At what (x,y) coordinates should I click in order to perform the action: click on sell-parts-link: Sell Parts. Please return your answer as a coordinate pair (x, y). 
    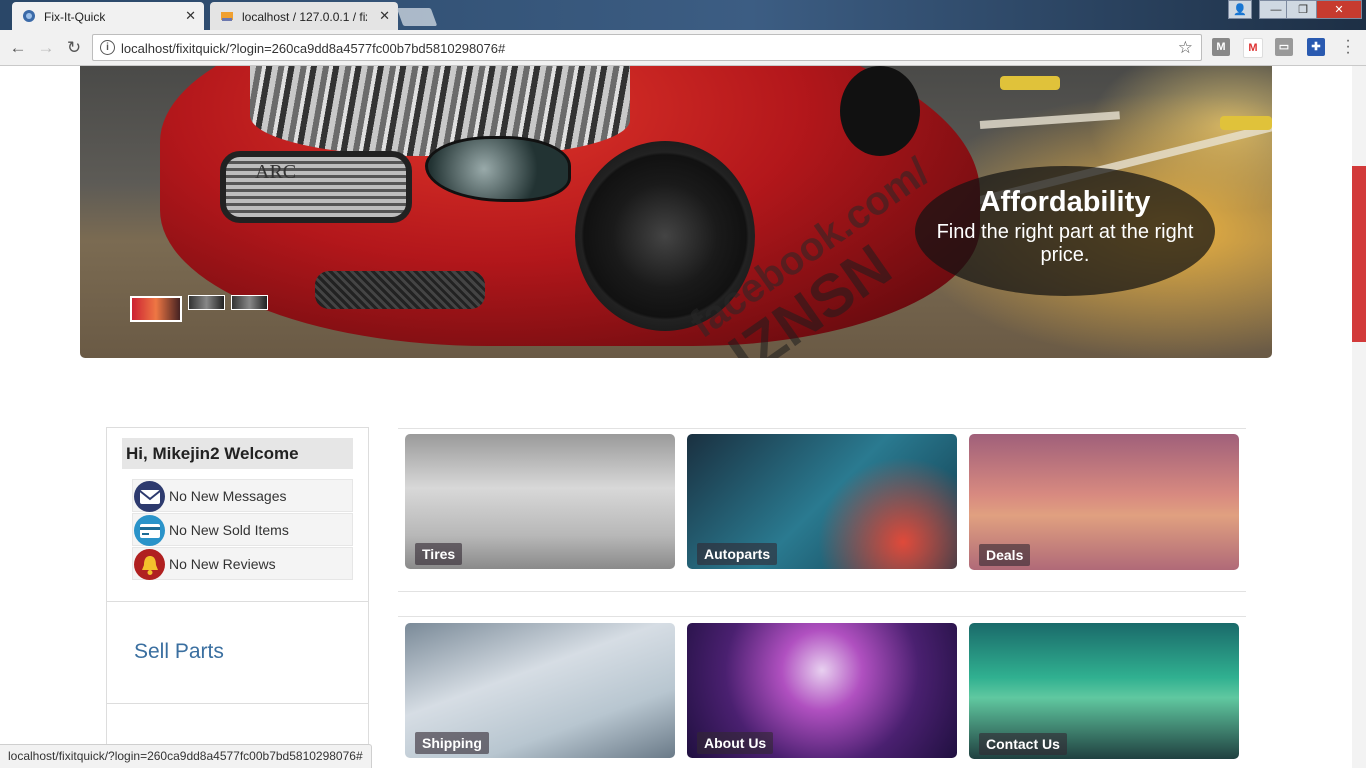
    Looking at the image, I should click on (179, 652).